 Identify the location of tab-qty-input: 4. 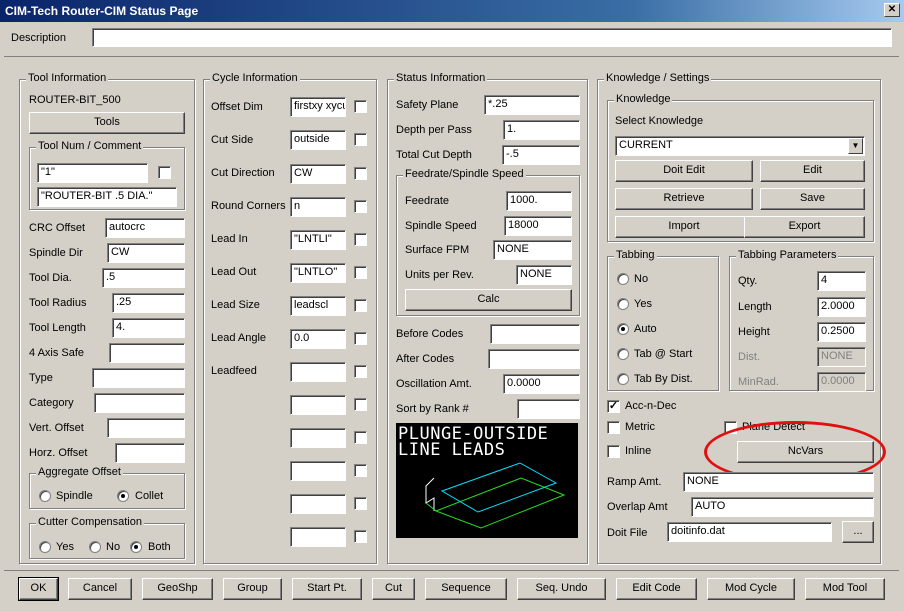
(841, 281).